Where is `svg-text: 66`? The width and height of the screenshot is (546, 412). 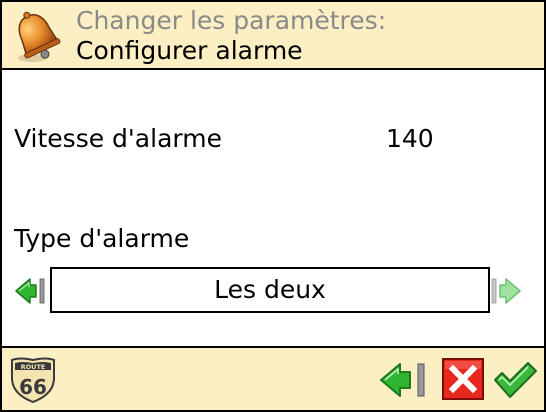
svg-text: 66 is located at coordinates (33, 387).